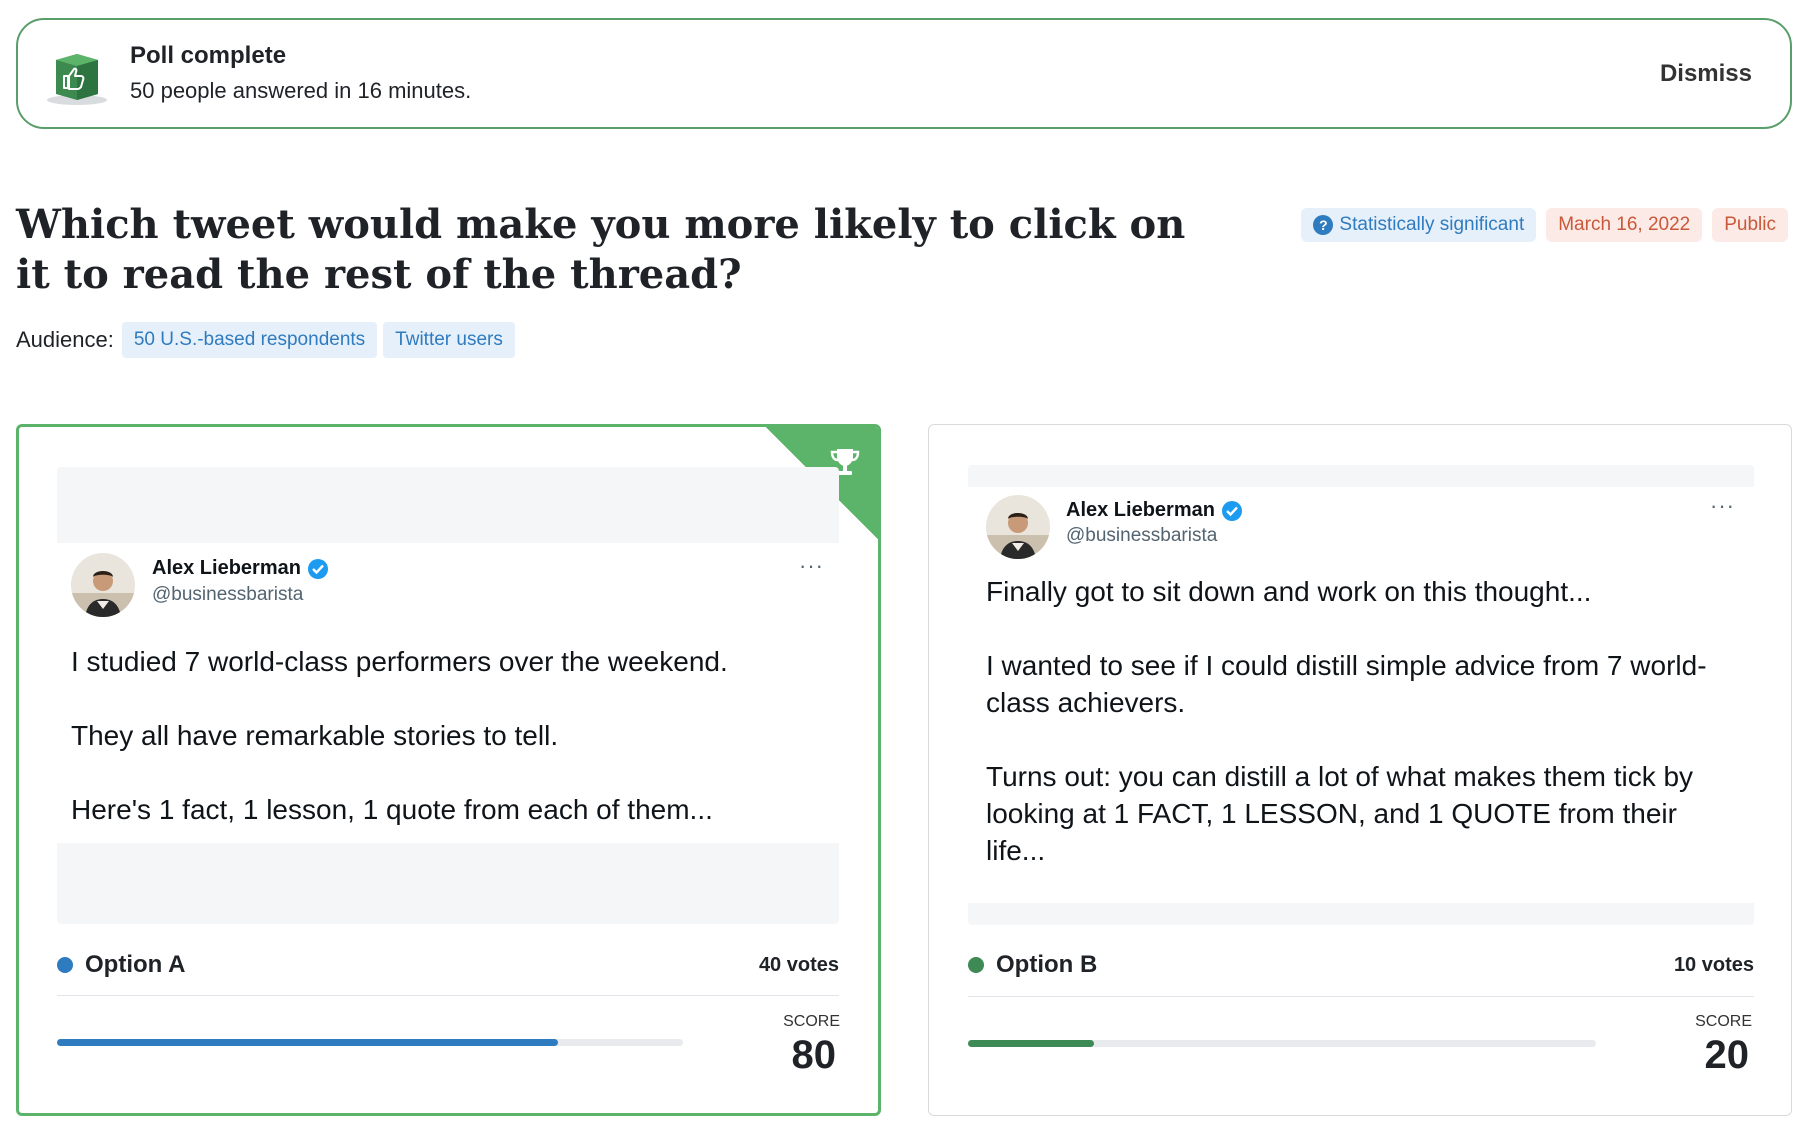  I want to click on score-value: 20, so click(1727, 1055).